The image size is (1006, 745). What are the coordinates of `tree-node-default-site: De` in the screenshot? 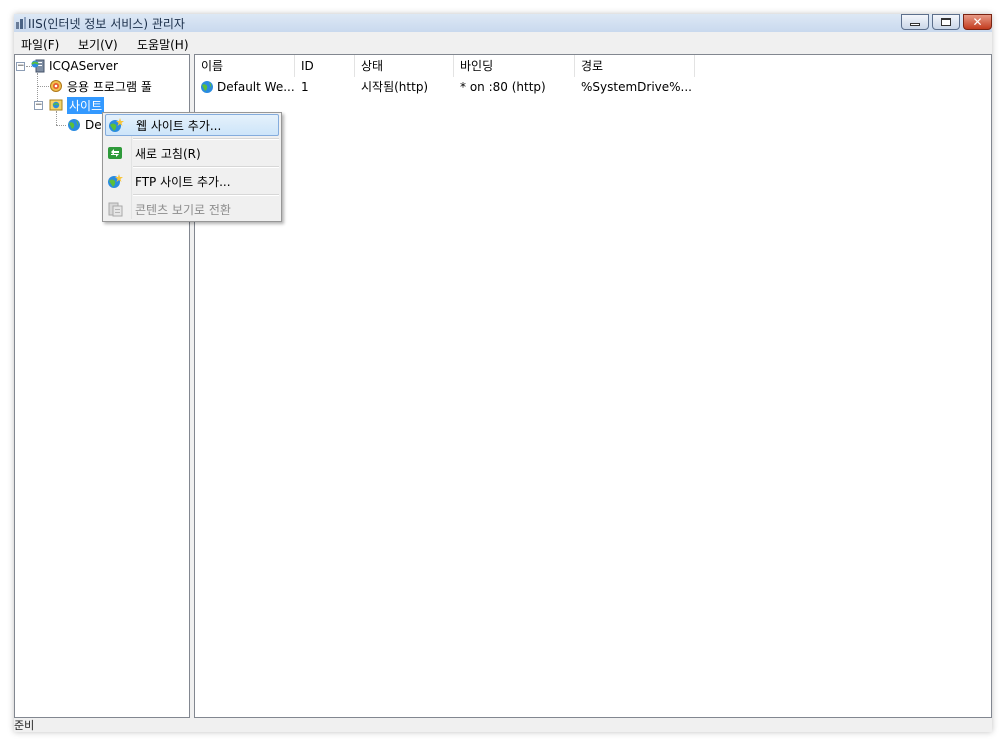 It's located at (84, 125).